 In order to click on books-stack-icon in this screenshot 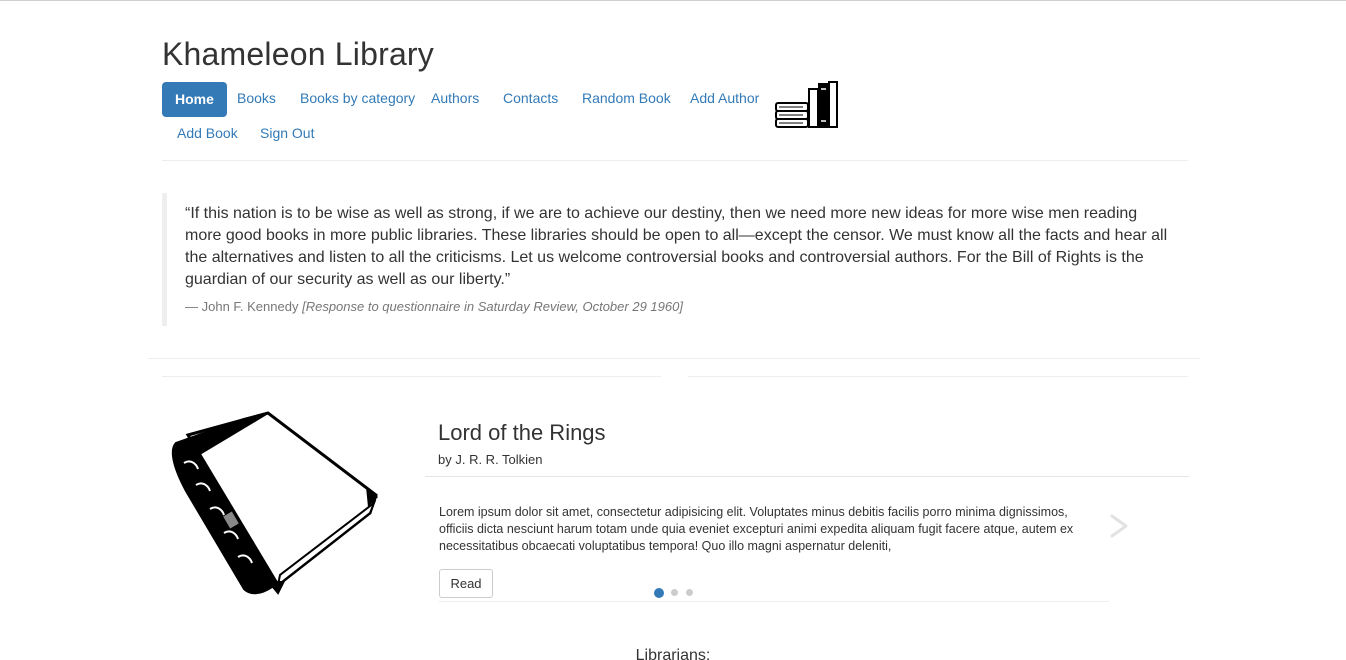, I will do `click(806, 104)`.